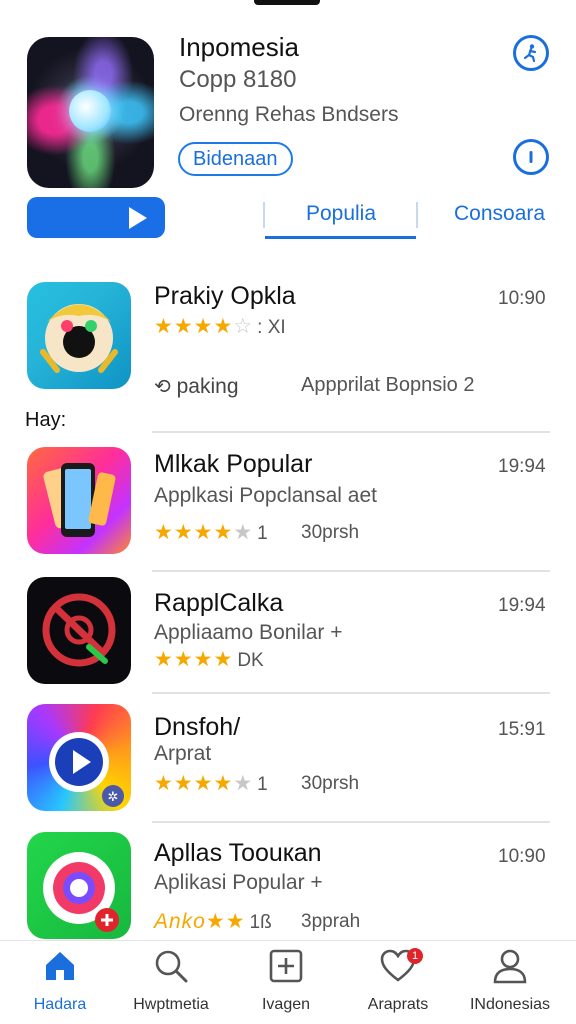 The width and height of the screenshot is (576, 1024). Describe the element at coordinates (522, 856) in the screenshot. I see `app-time: 10:90` at that location.